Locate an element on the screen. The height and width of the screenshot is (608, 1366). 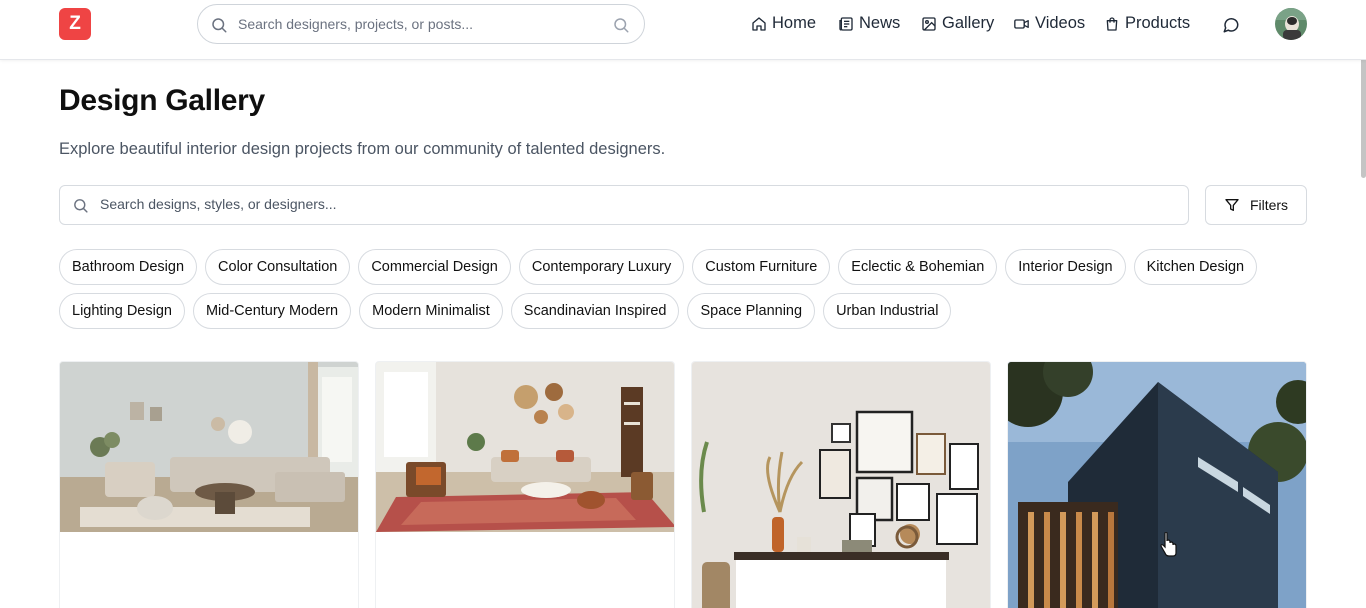
filters-button: Filters is located at coordinates (1256, 205).